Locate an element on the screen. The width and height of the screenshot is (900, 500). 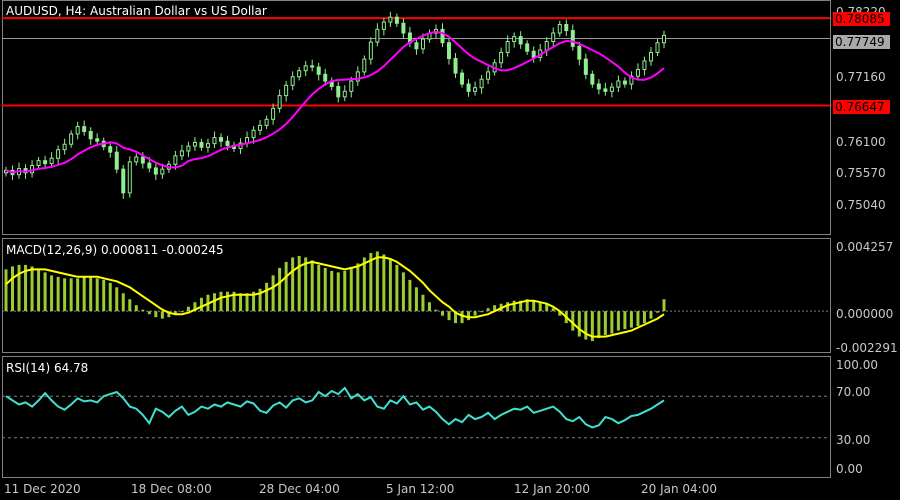
price-tick: 0.76100 is located at coordinates (861, 142).